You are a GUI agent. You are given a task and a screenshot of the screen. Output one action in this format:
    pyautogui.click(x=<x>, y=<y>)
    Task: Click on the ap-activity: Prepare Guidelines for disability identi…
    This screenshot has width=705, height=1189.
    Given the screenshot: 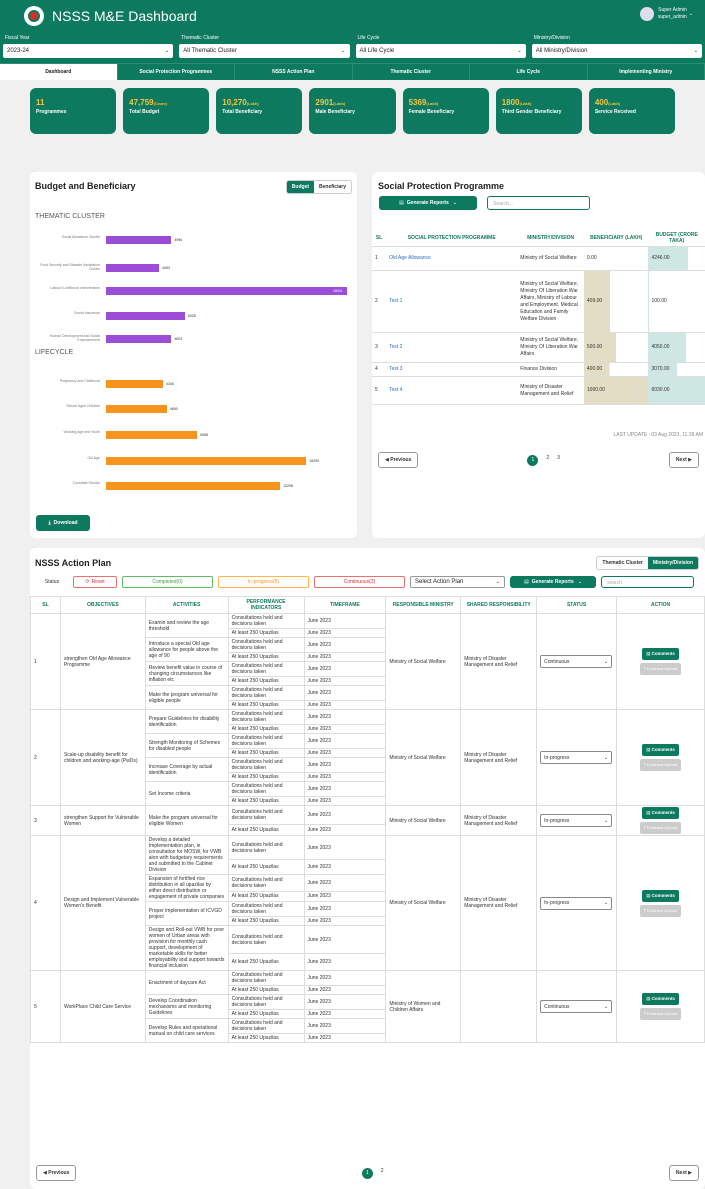 What is the action you would take?
    pyautogui.click(x=186, y=721)
    